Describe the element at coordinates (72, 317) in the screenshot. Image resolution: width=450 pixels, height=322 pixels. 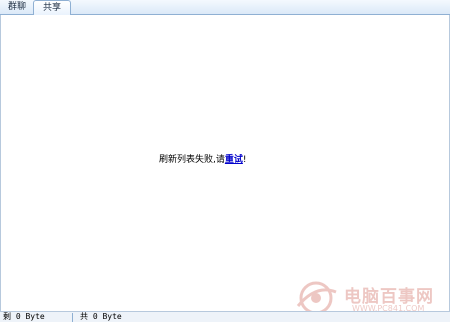
I see `status-separator` at that location.